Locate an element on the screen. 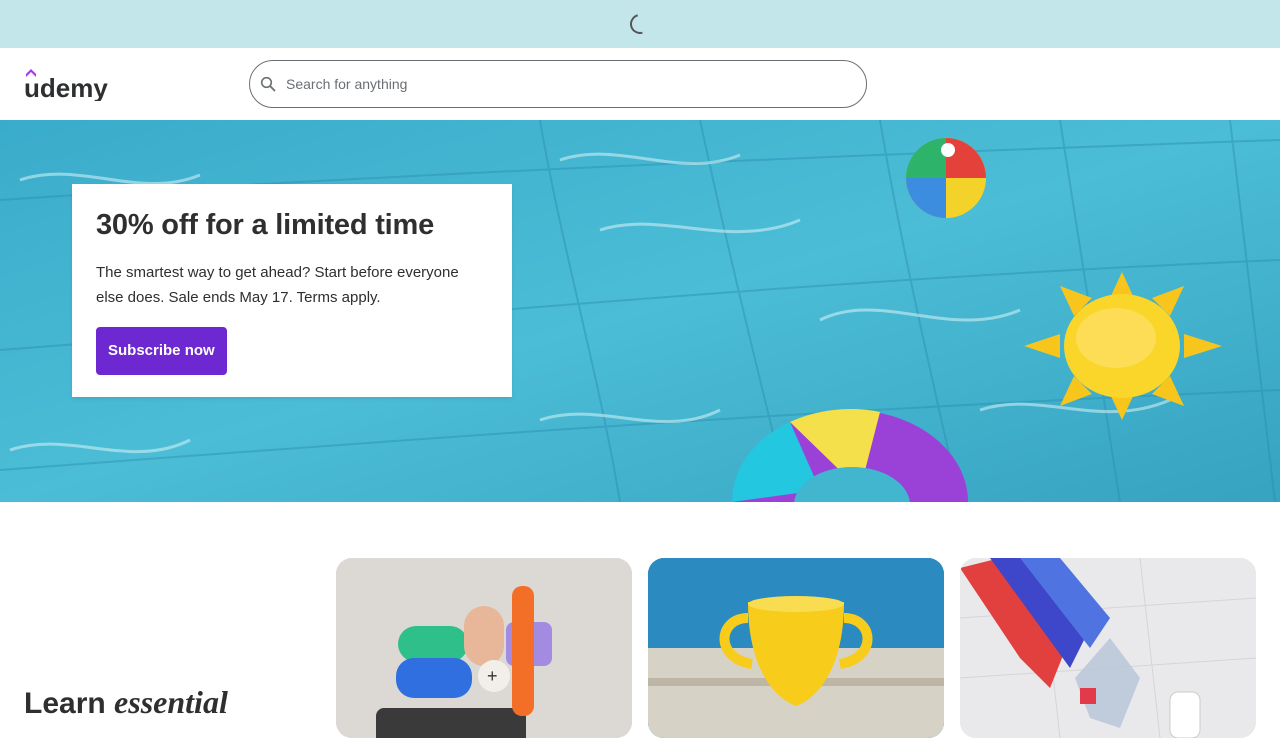  section-heading-emphasis: essential is located at coordinates (171, 702).